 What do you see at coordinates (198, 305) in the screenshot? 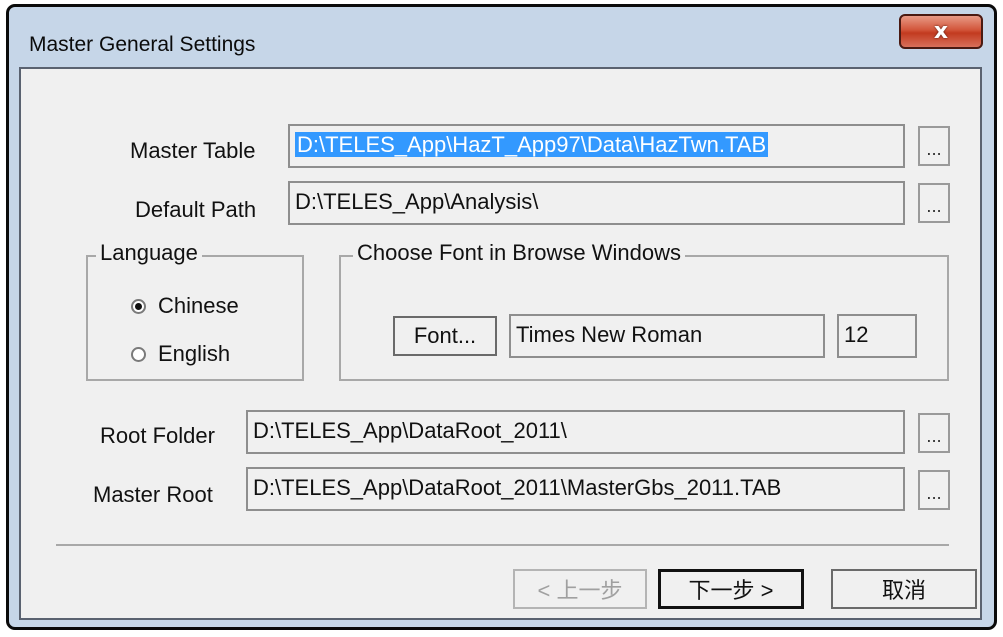
I see `language-option-chinese-label: Chinese` at bounding box center [198, 305].